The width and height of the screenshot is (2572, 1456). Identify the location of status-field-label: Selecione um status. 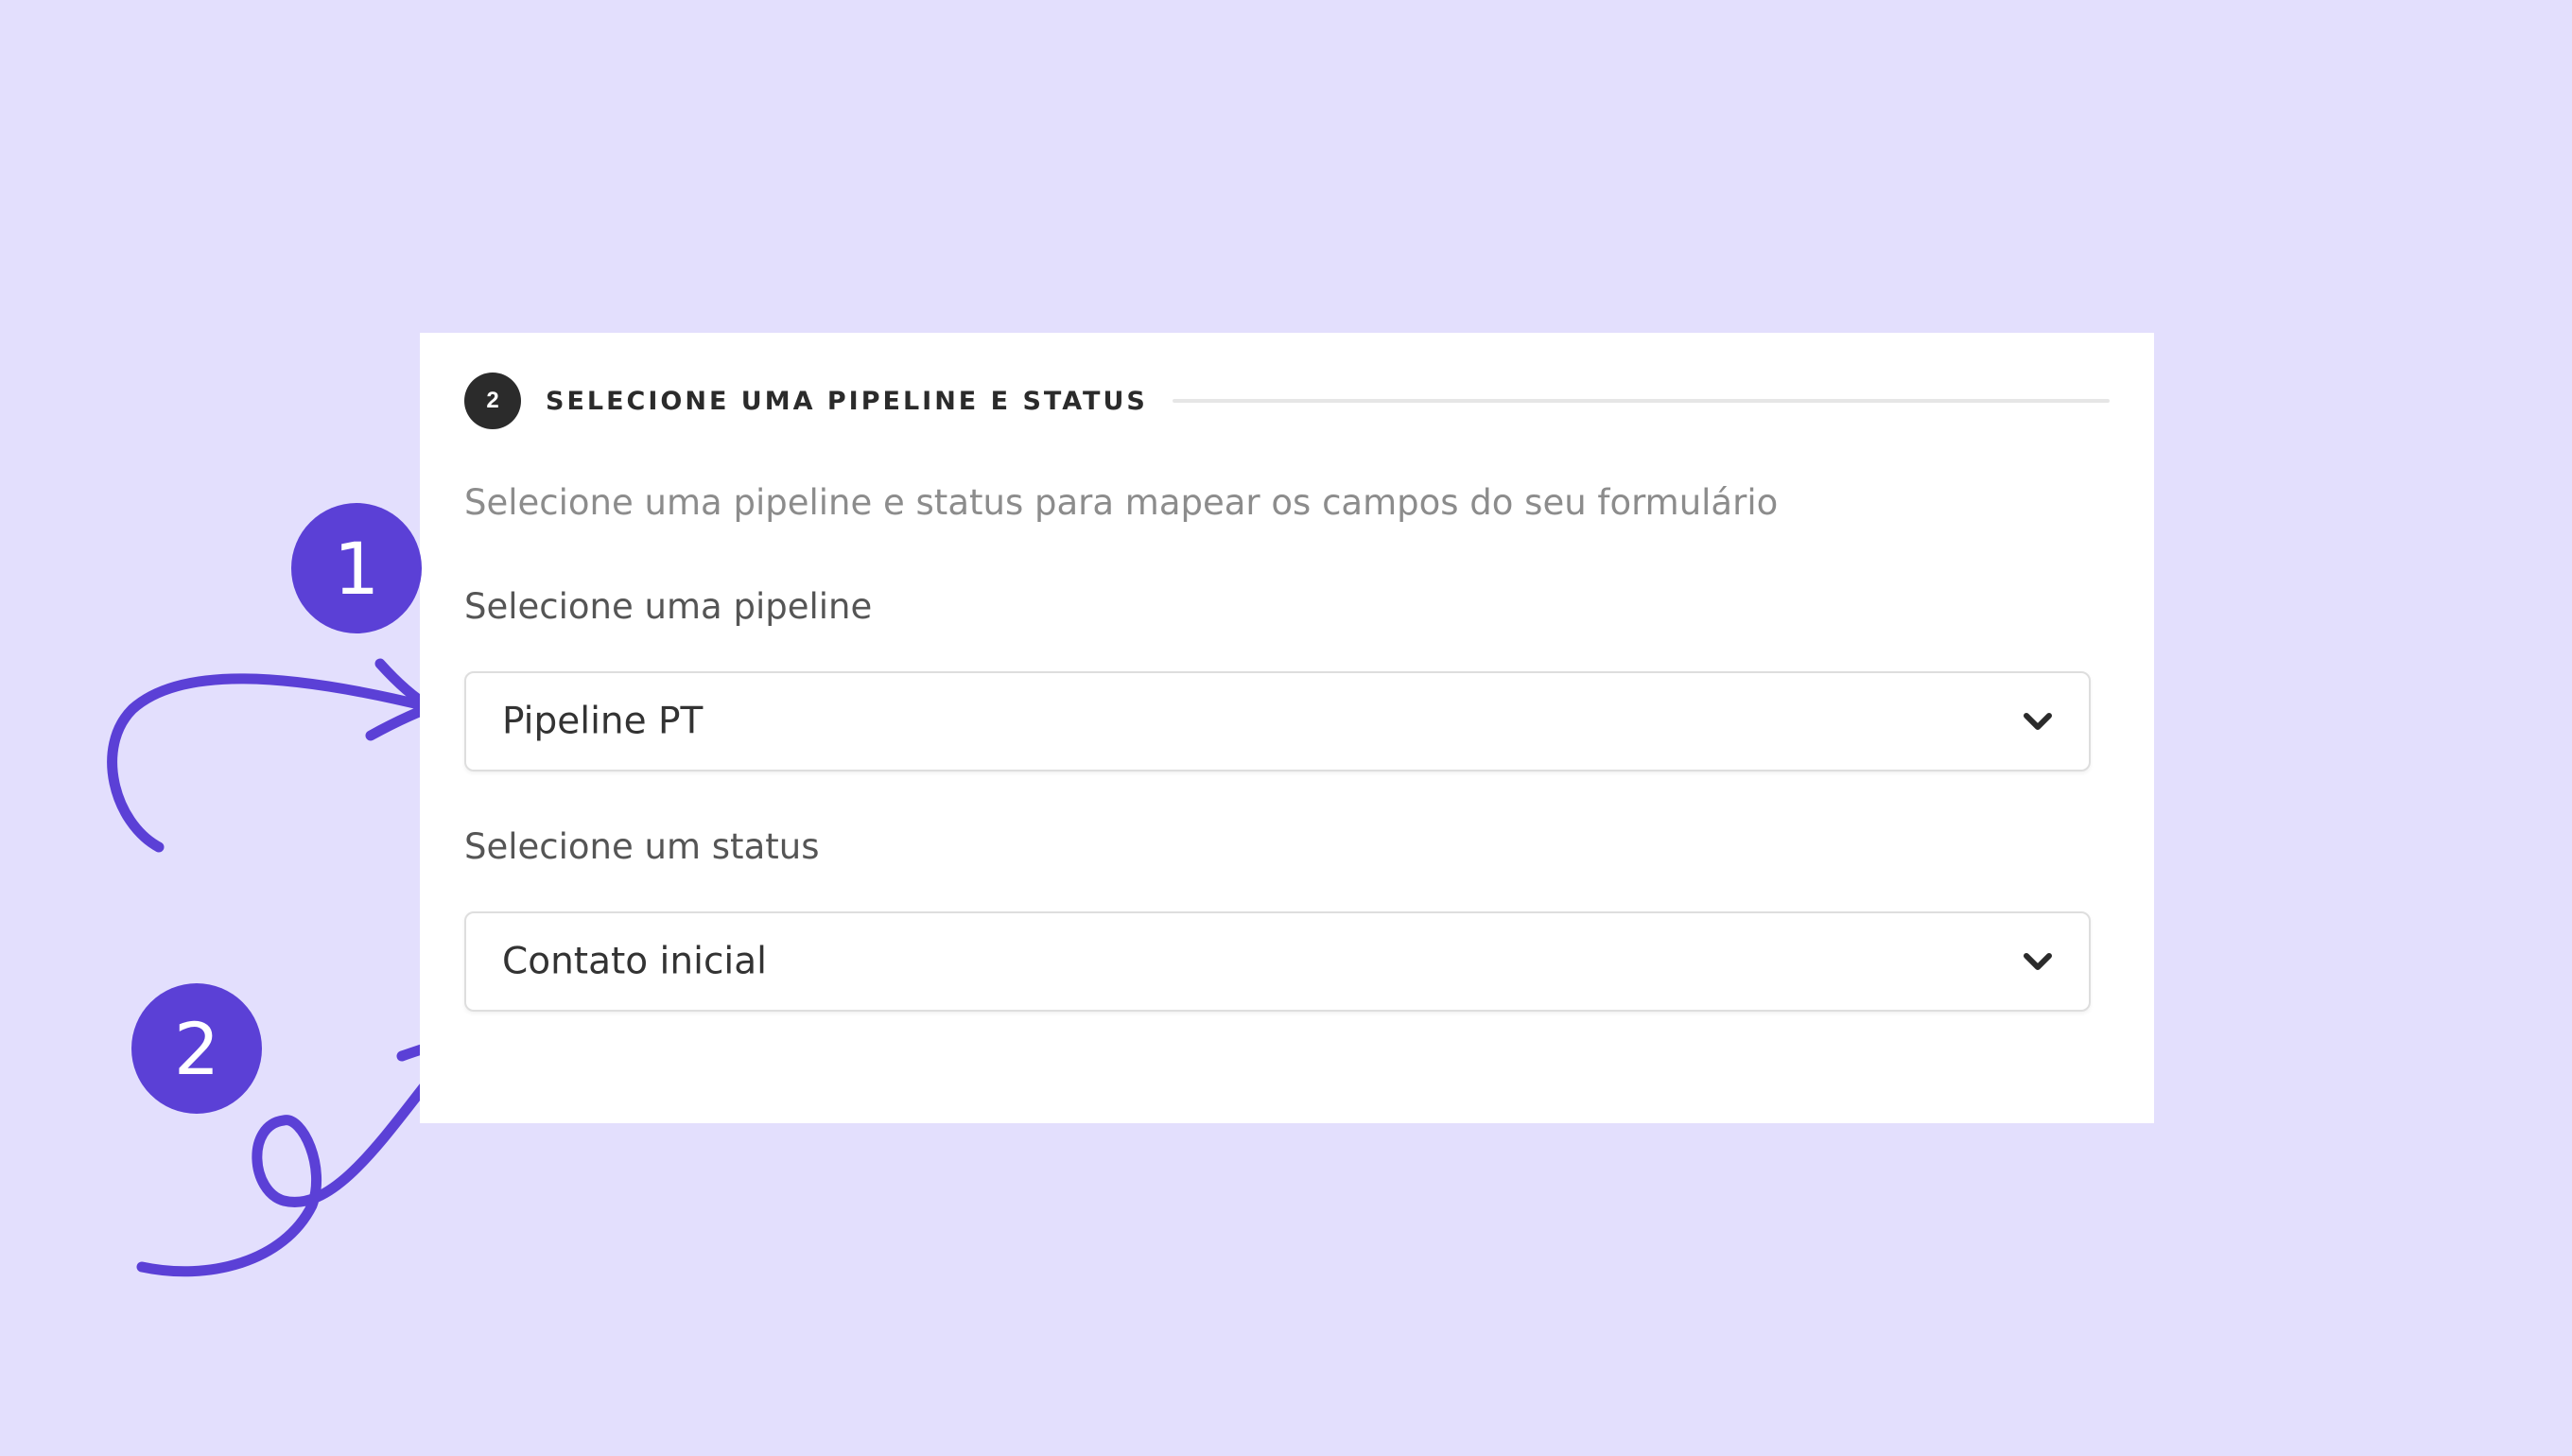
(642, 846).